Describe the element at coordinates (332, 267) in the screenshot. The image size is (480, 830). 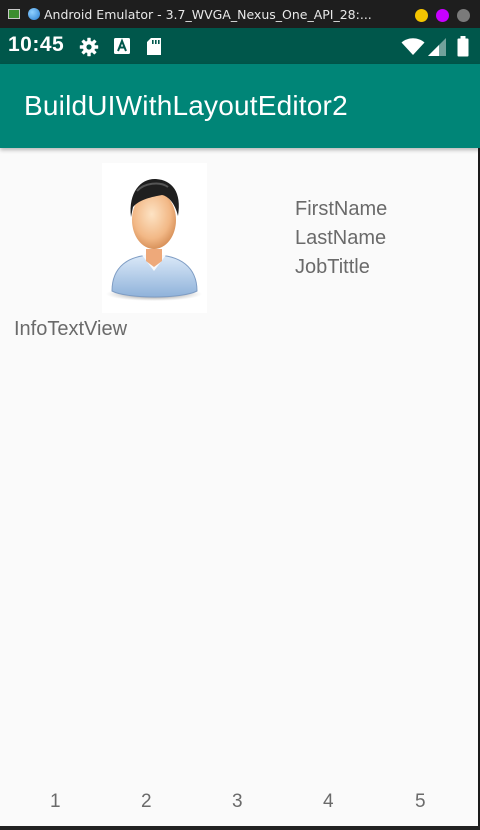
I see `job-title-text: JobTittle` at that location.